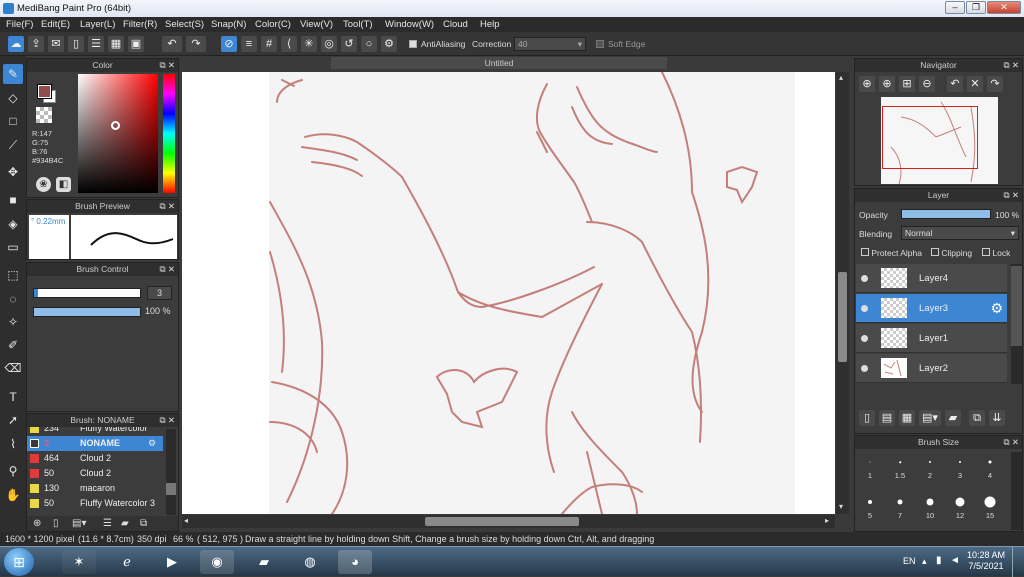  Describe the element at coordinates (159, 293) in the screenshot. I see `brush-size-value: 3` at that location.